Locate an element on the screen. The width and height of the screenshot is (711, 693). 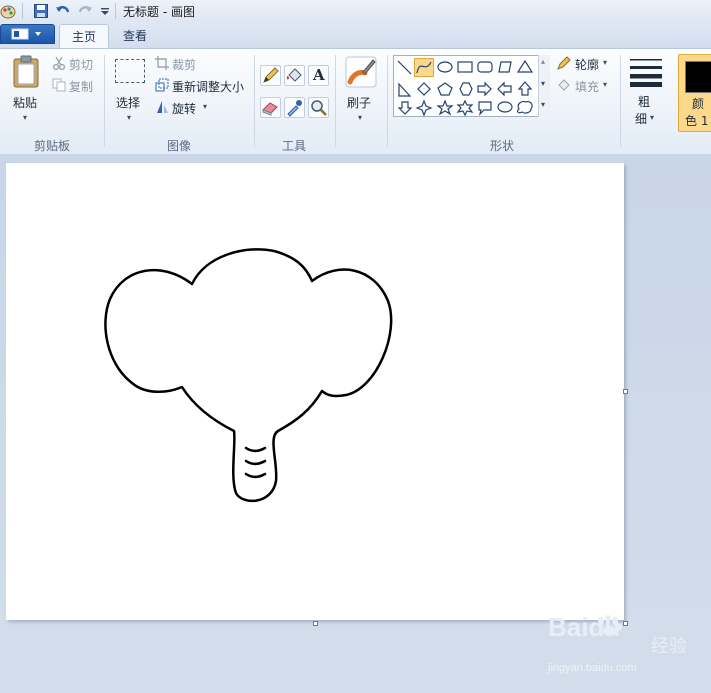
rounded-callout-shape-icon is located at coordinates (485, 108).